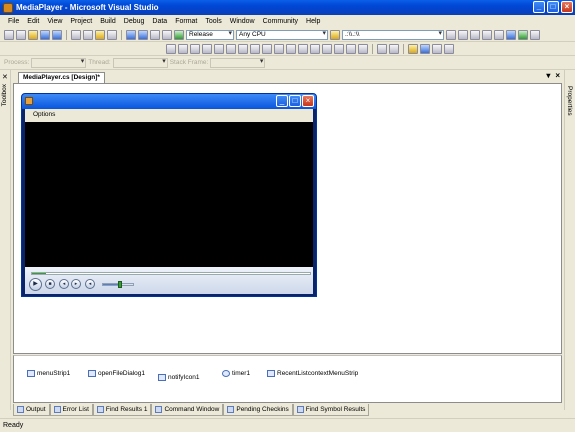  What do you see at coordinates (76, 284) in the screenshot?
I see `next-button: ▸` at bounding box center [76, 284].